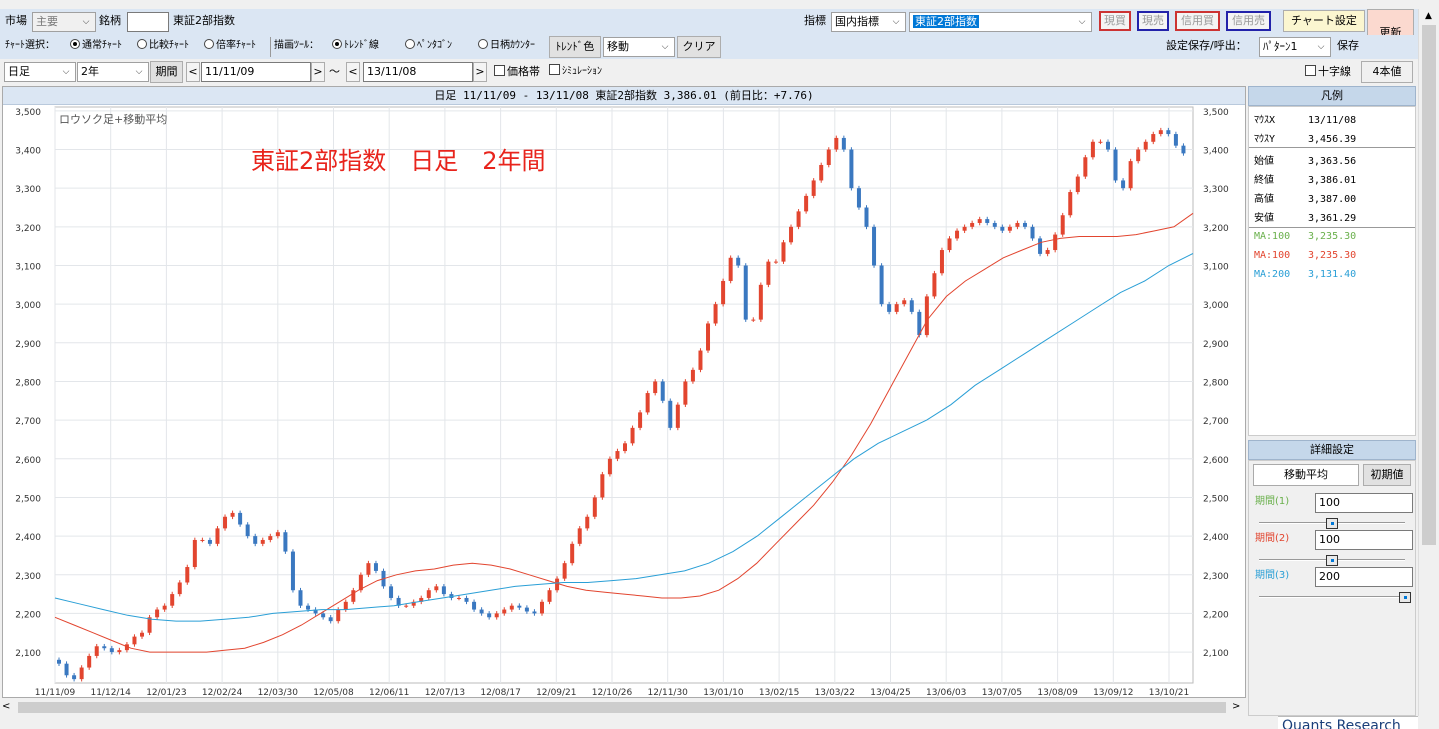 This screenshot has width=1439, height=729. What do you see at coordinates (506, 46) in the screenshot?
I see `radio-day-counter: 日柄ｶｳﾝﾀｰ` at bounding box center [506, 46].